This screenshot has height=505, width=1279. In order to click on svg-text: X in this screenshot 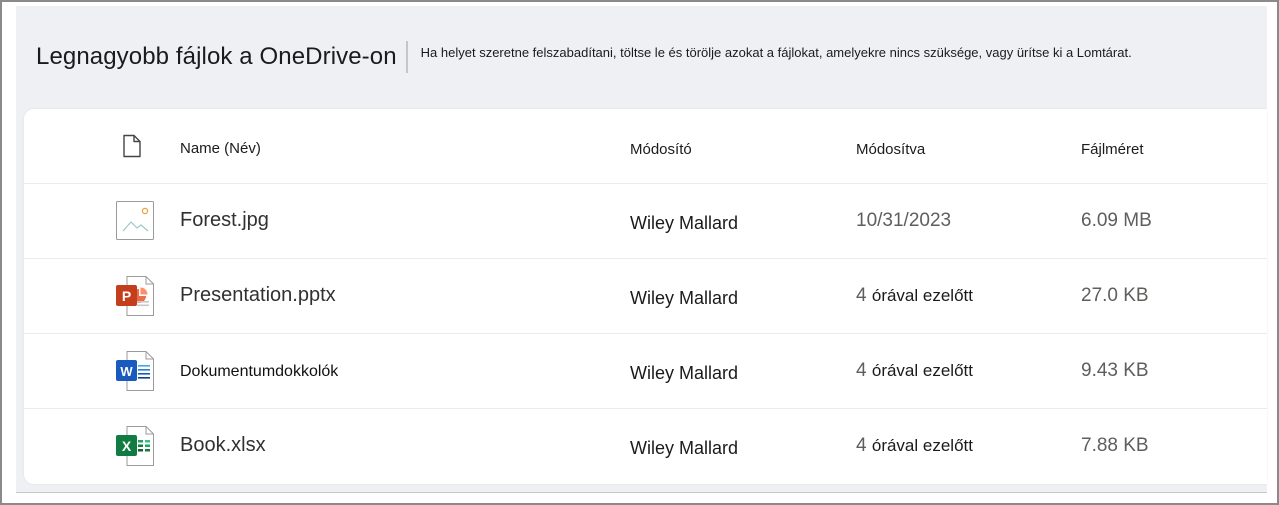, I will do `click(127, 446)`.